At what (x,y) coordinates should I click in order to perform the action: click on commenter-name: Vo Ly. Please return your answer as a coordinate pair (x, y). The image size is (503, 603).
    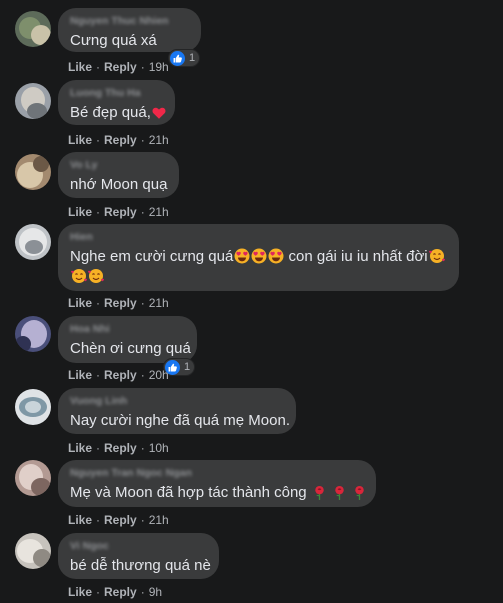
    Looking at the image, I should click on (118, 165).